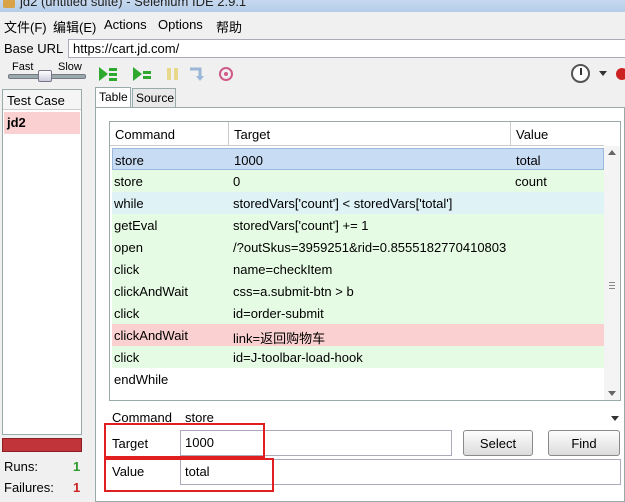 Image resolution: width=625 pixels, height=502 pixels. What do you see at coordinates (180, 24) in the screenshot?
I see `menu-options: Options` at bounding box center [180, 24].